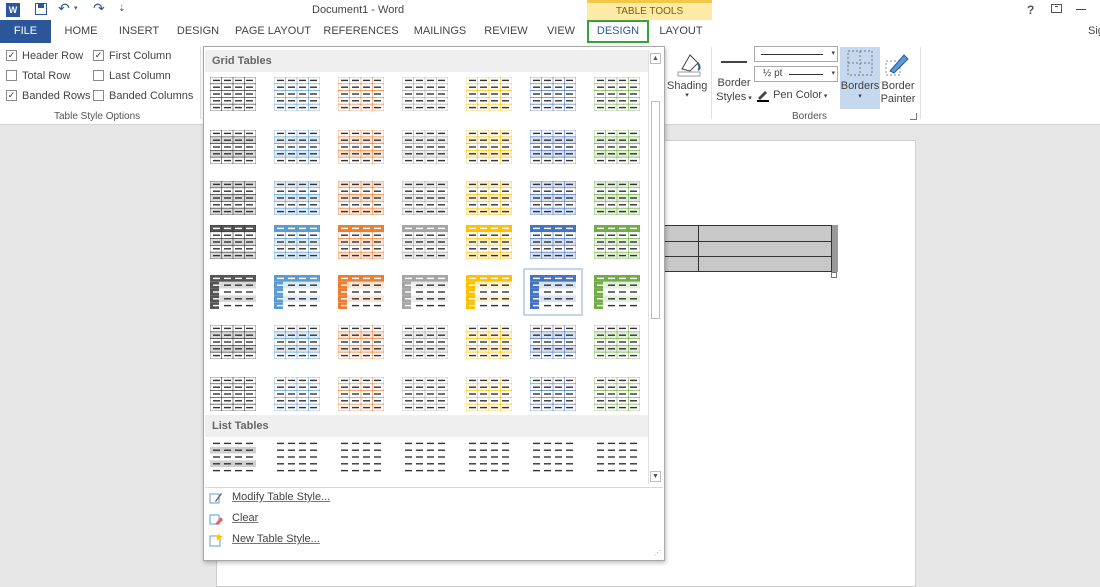 Image resolution: width=1100 pixels, height=587 pixels. Describe the element at coordinates (791, 96) in the screenshot. I see `pen-color-button: Pen Color ▾` at that location.